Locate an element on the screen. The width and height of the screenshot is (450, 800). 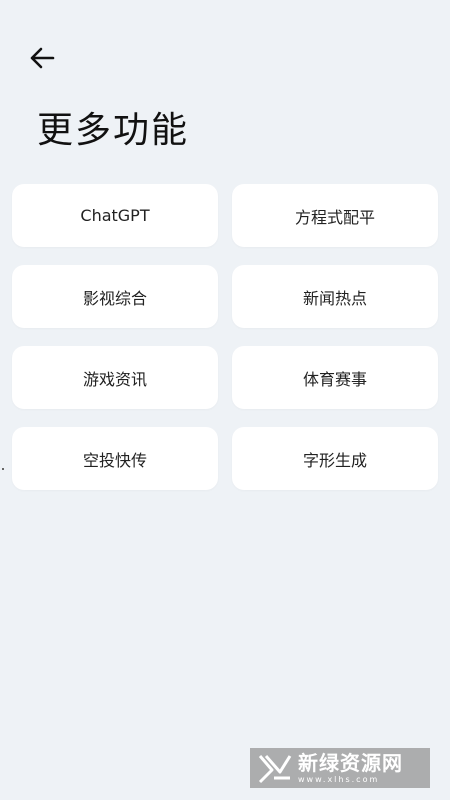
feature-chatgpt: ChatGPT is located at coordinates (115, 215).